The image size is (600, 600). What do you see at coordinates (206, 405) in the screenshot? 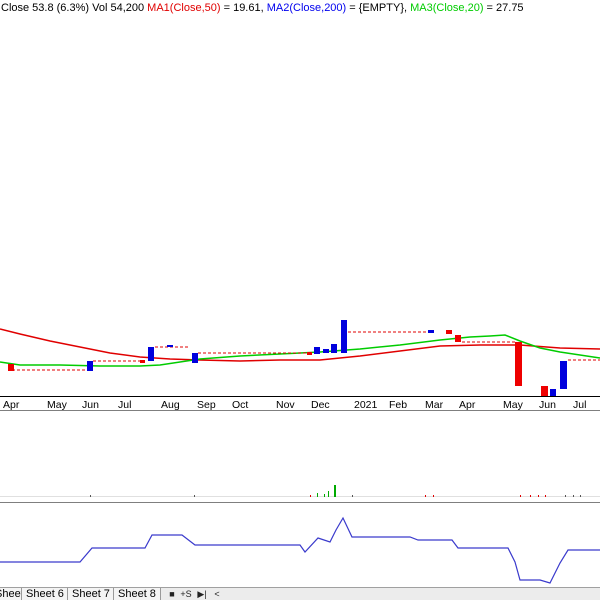
I see `month-label: Sep` at bounding box center [206, 405].